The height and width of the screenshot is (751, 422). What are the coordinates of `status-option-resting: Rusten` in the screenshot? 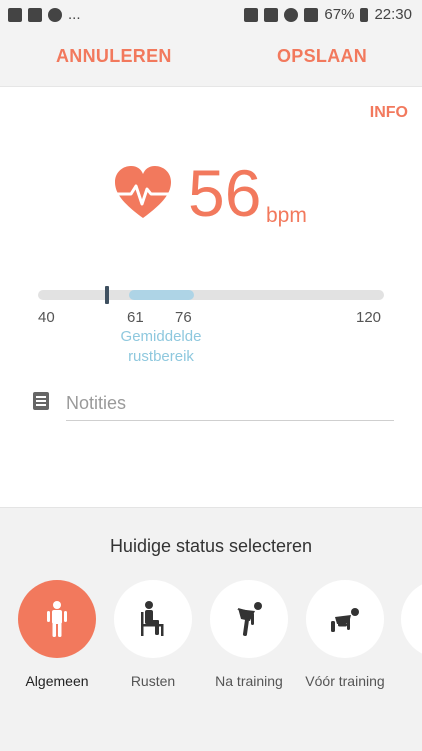 It's located at (153, 634).